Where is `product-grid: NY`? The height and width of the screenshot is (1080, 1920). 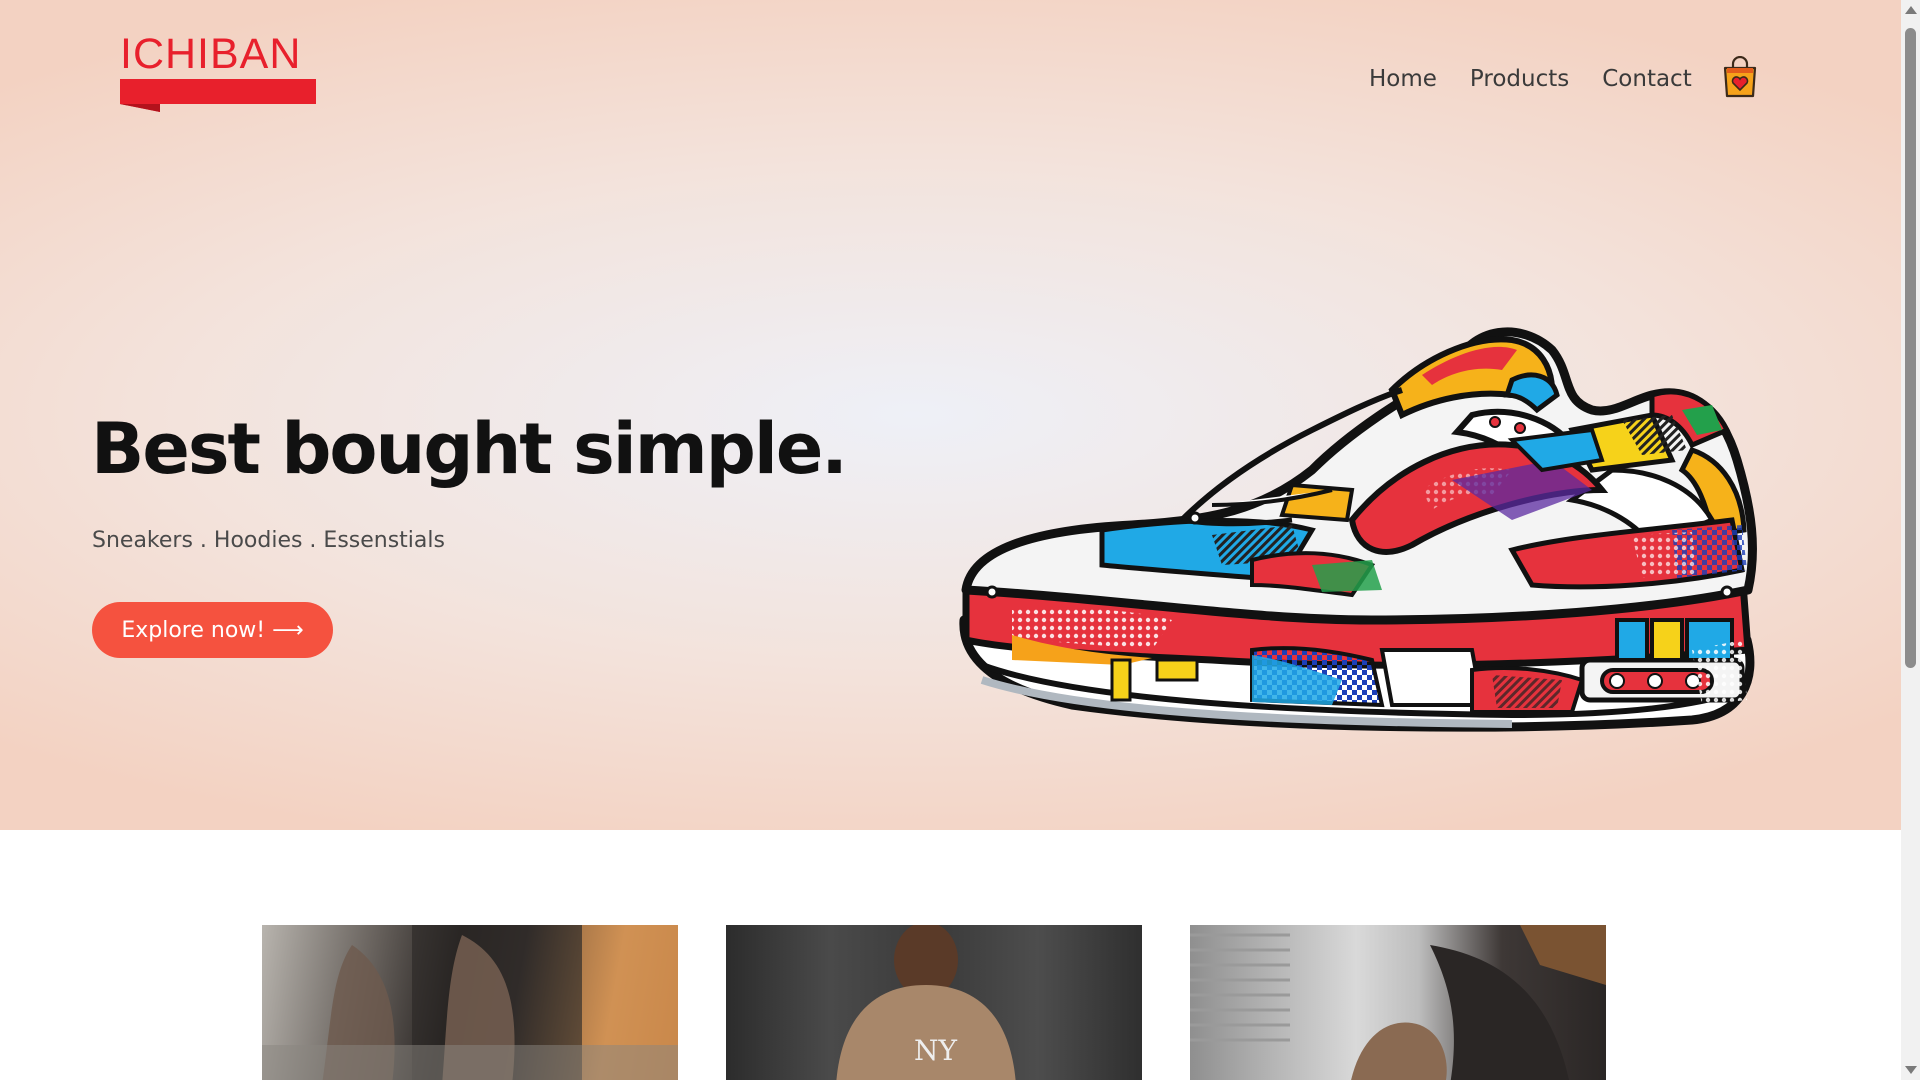 product-grid: NY is located at coordinates (934, 1002).